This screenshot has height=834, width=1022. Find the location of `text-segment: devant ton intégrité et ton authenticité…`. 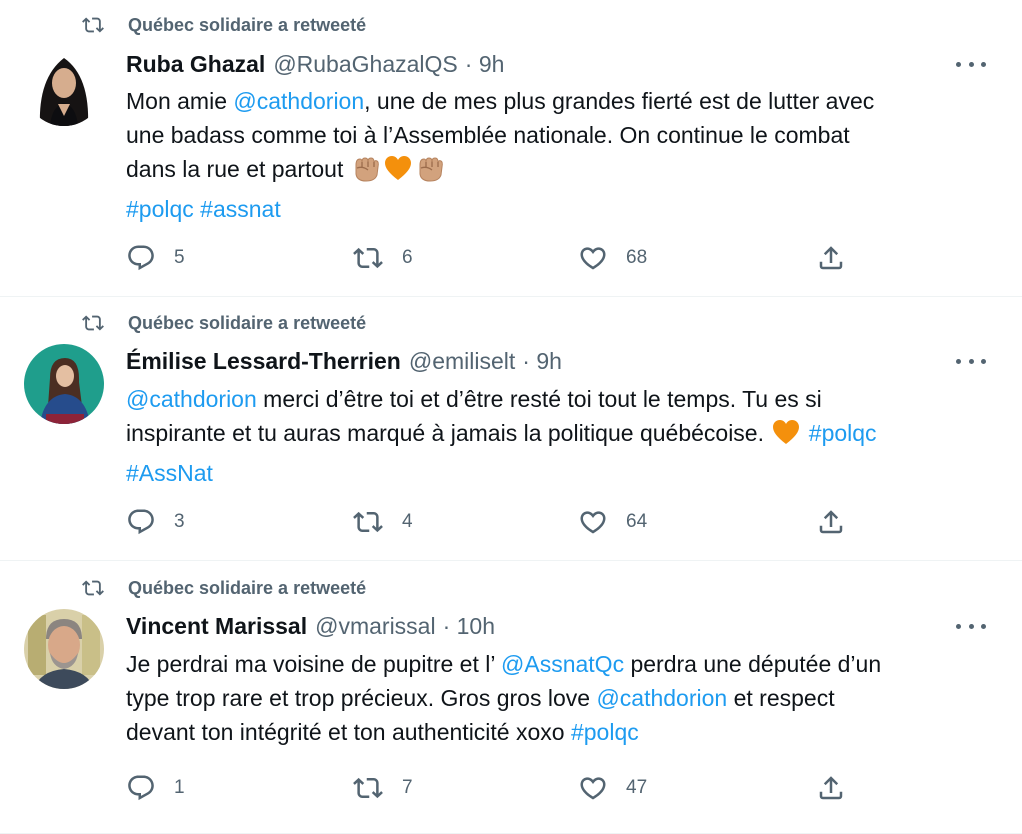

text-segment: devant ton intégrité et ton authenticité… is located at coordinates (348, 732).